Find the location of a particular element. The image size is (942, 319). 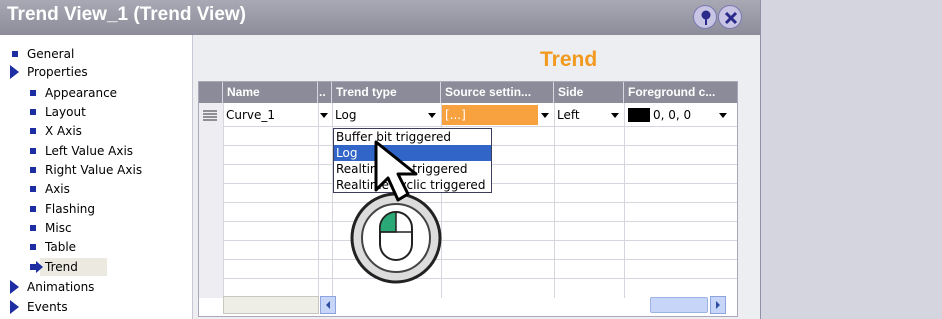

window-title: Trend View_1 (Trend View) is located at coordinates (126, 14).